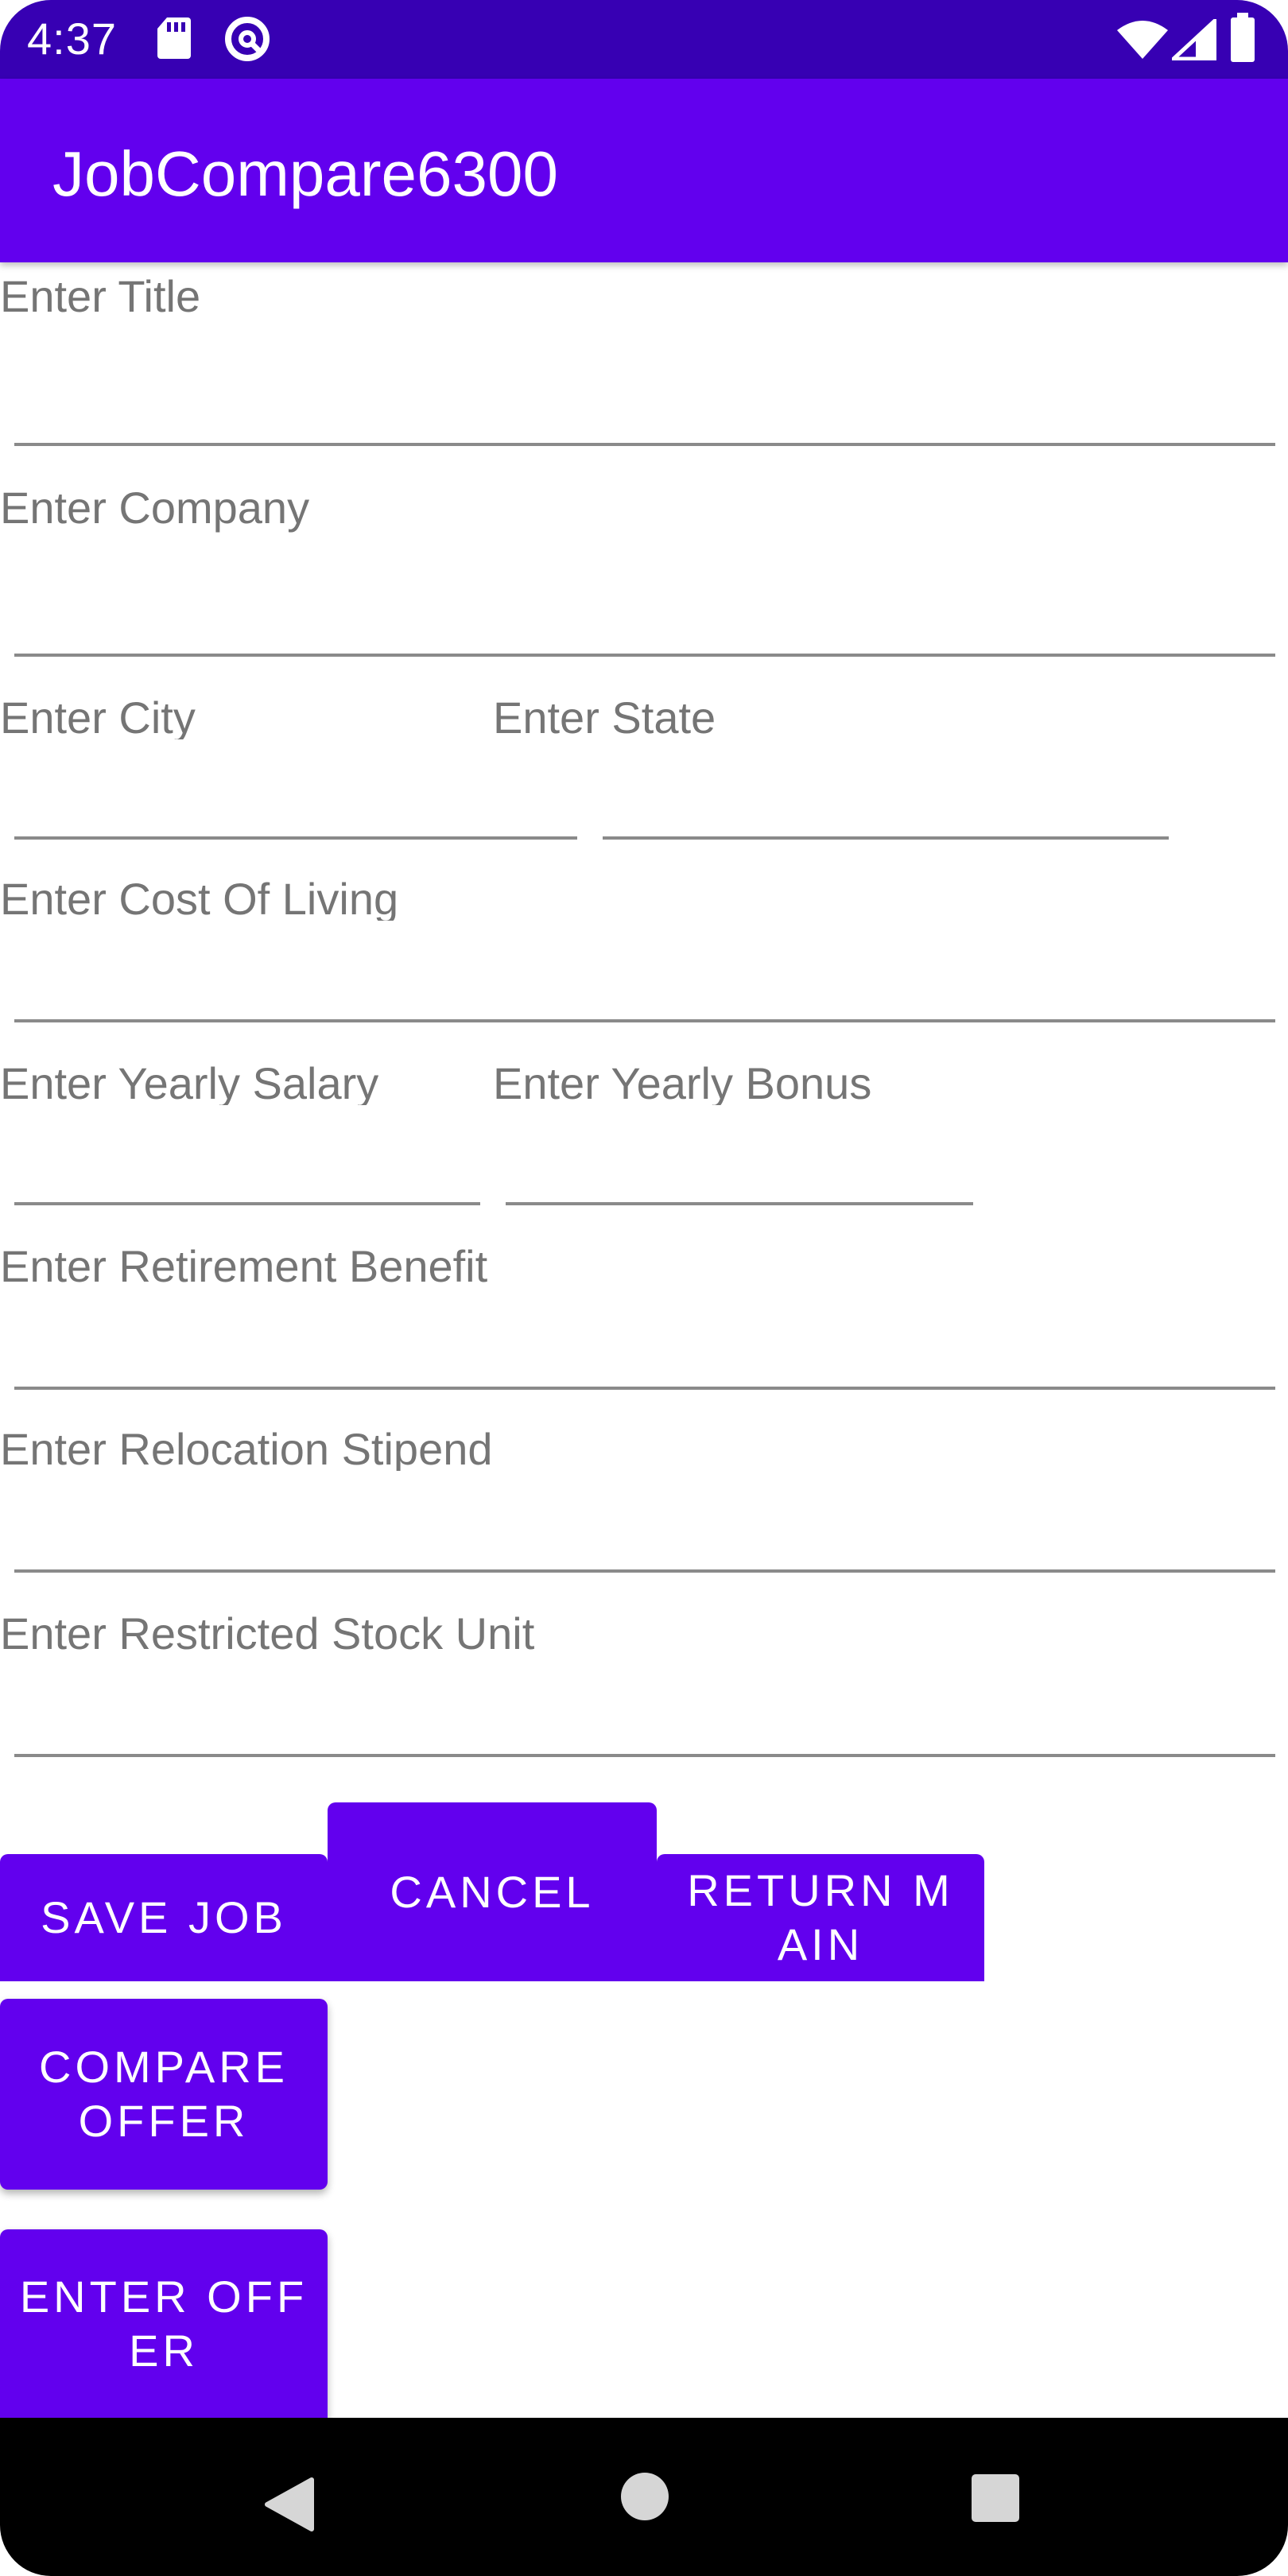 The image size is (1288, 2576). Describe the element at coordinates (290, 2506) in the screenshot. I see `back-icon` at that location.